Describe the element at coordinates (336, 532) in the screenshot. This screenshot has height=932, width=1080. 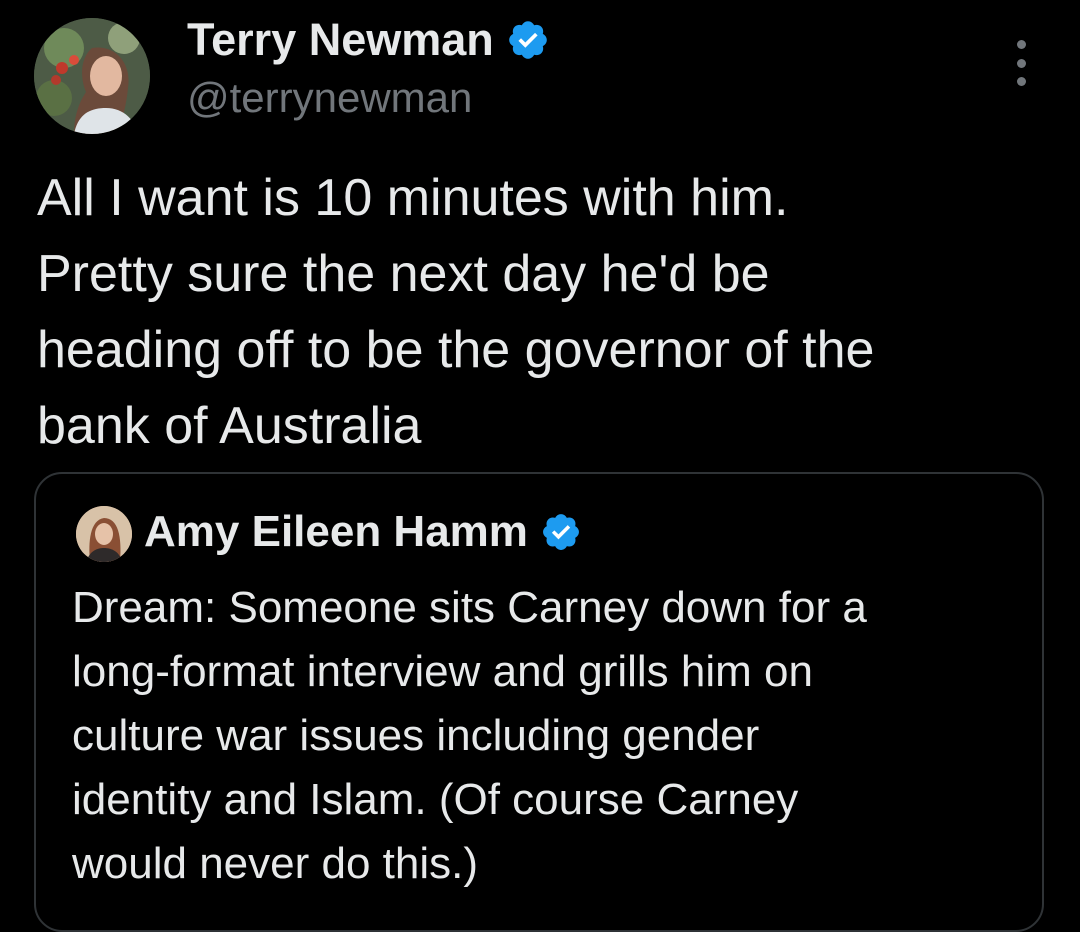
I see `quoted-author-name-text: Amy Eileen Hamm` at that location.